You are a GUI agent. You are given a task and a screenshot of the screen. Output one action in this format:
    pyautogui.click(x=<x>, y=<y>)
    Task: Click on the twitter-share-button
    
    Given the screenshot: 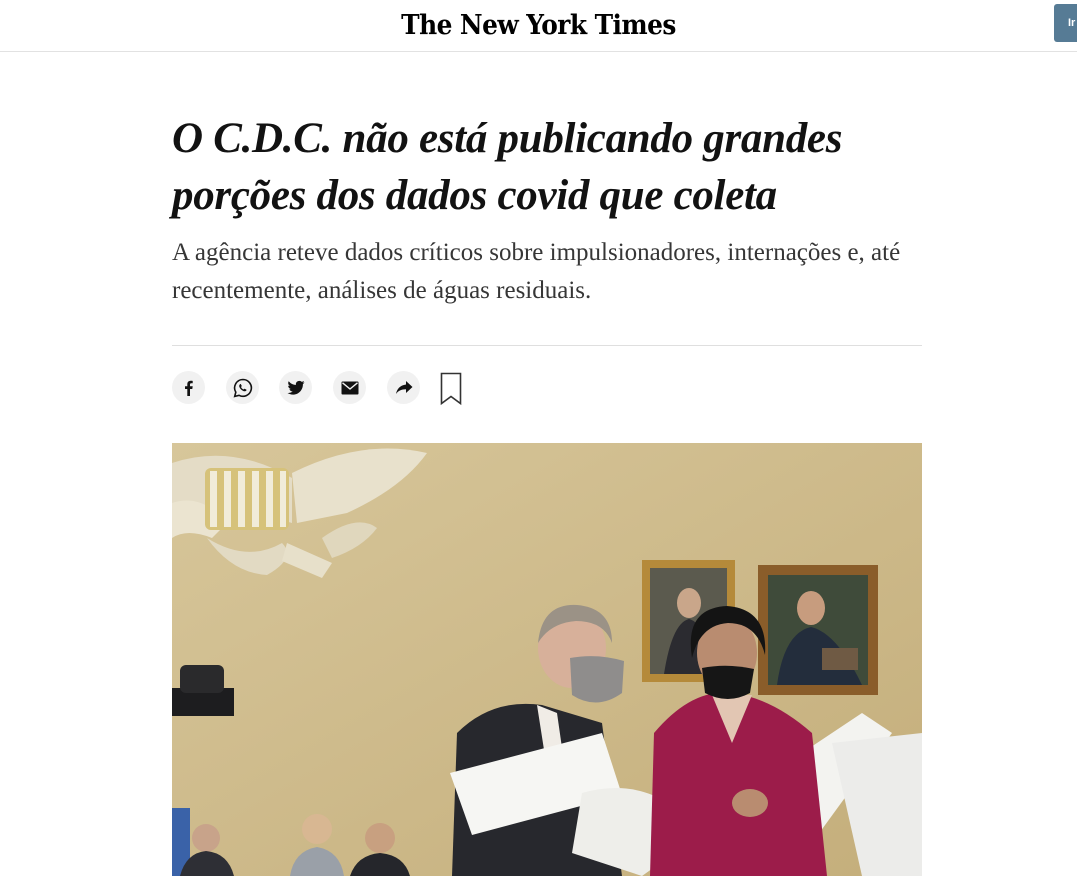 What is the action you would take?
    pyautogui.click(x=295, y=387)
    